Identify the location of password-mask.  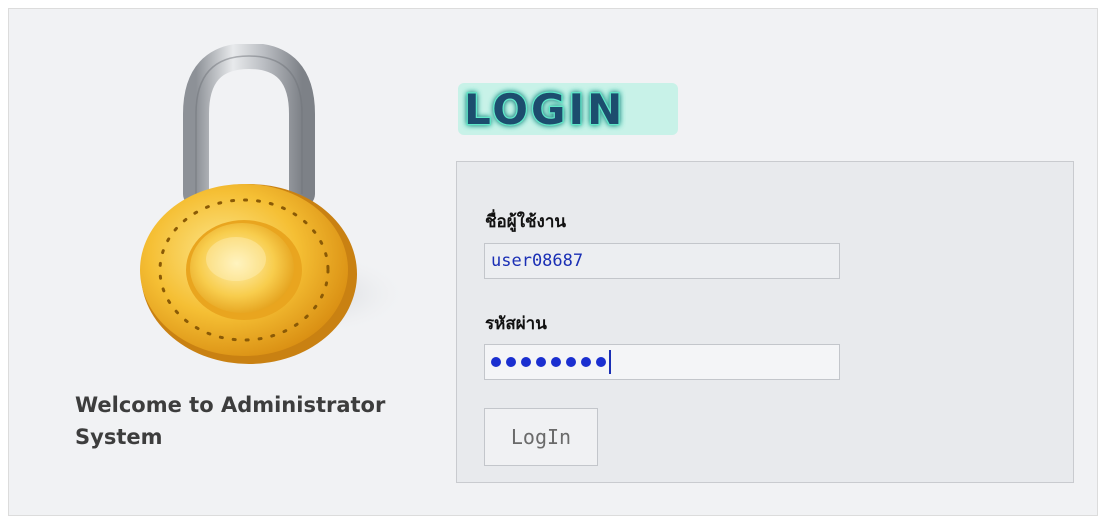
(548, 362).